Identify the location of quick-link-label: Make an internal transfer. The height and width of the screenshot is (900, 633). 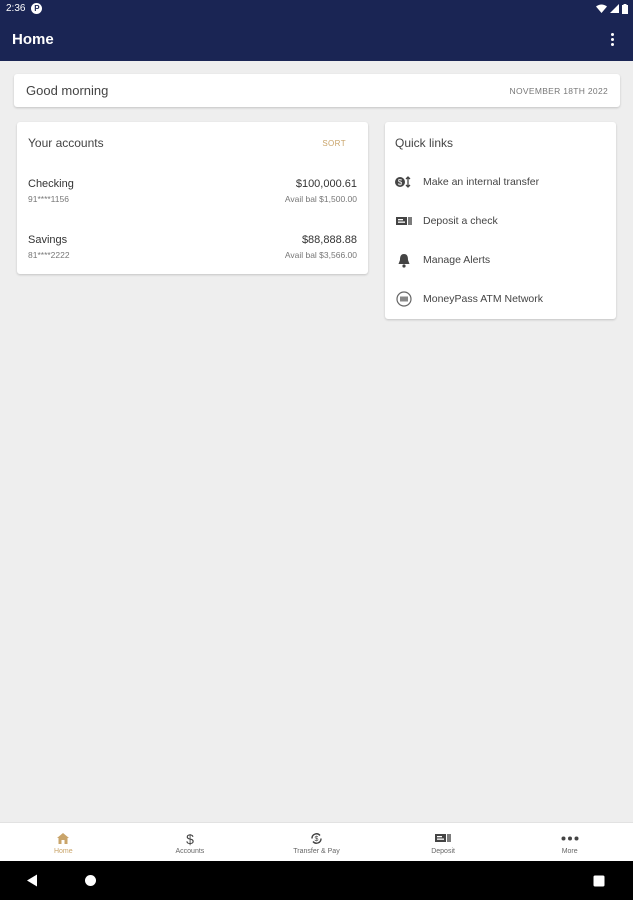
(481, 182).